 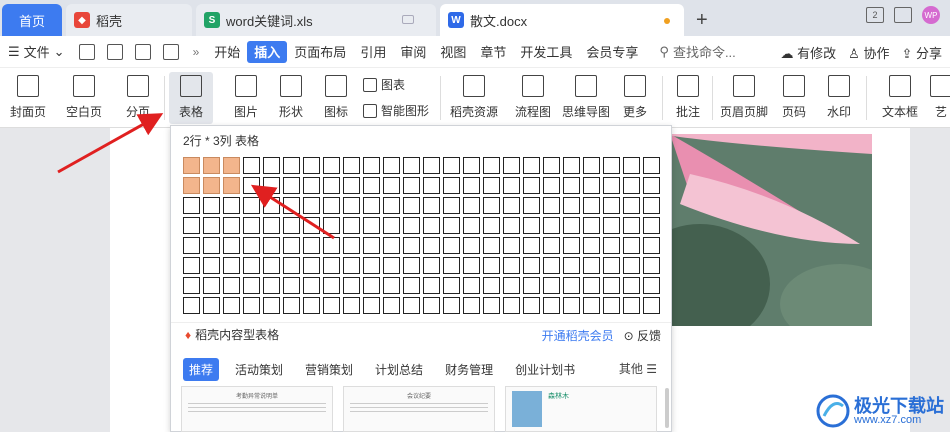 What do you see at coordinates (875, 15) in the screenshot?
I see `window-layout-icon: 2` at bounding box center [875, 15].